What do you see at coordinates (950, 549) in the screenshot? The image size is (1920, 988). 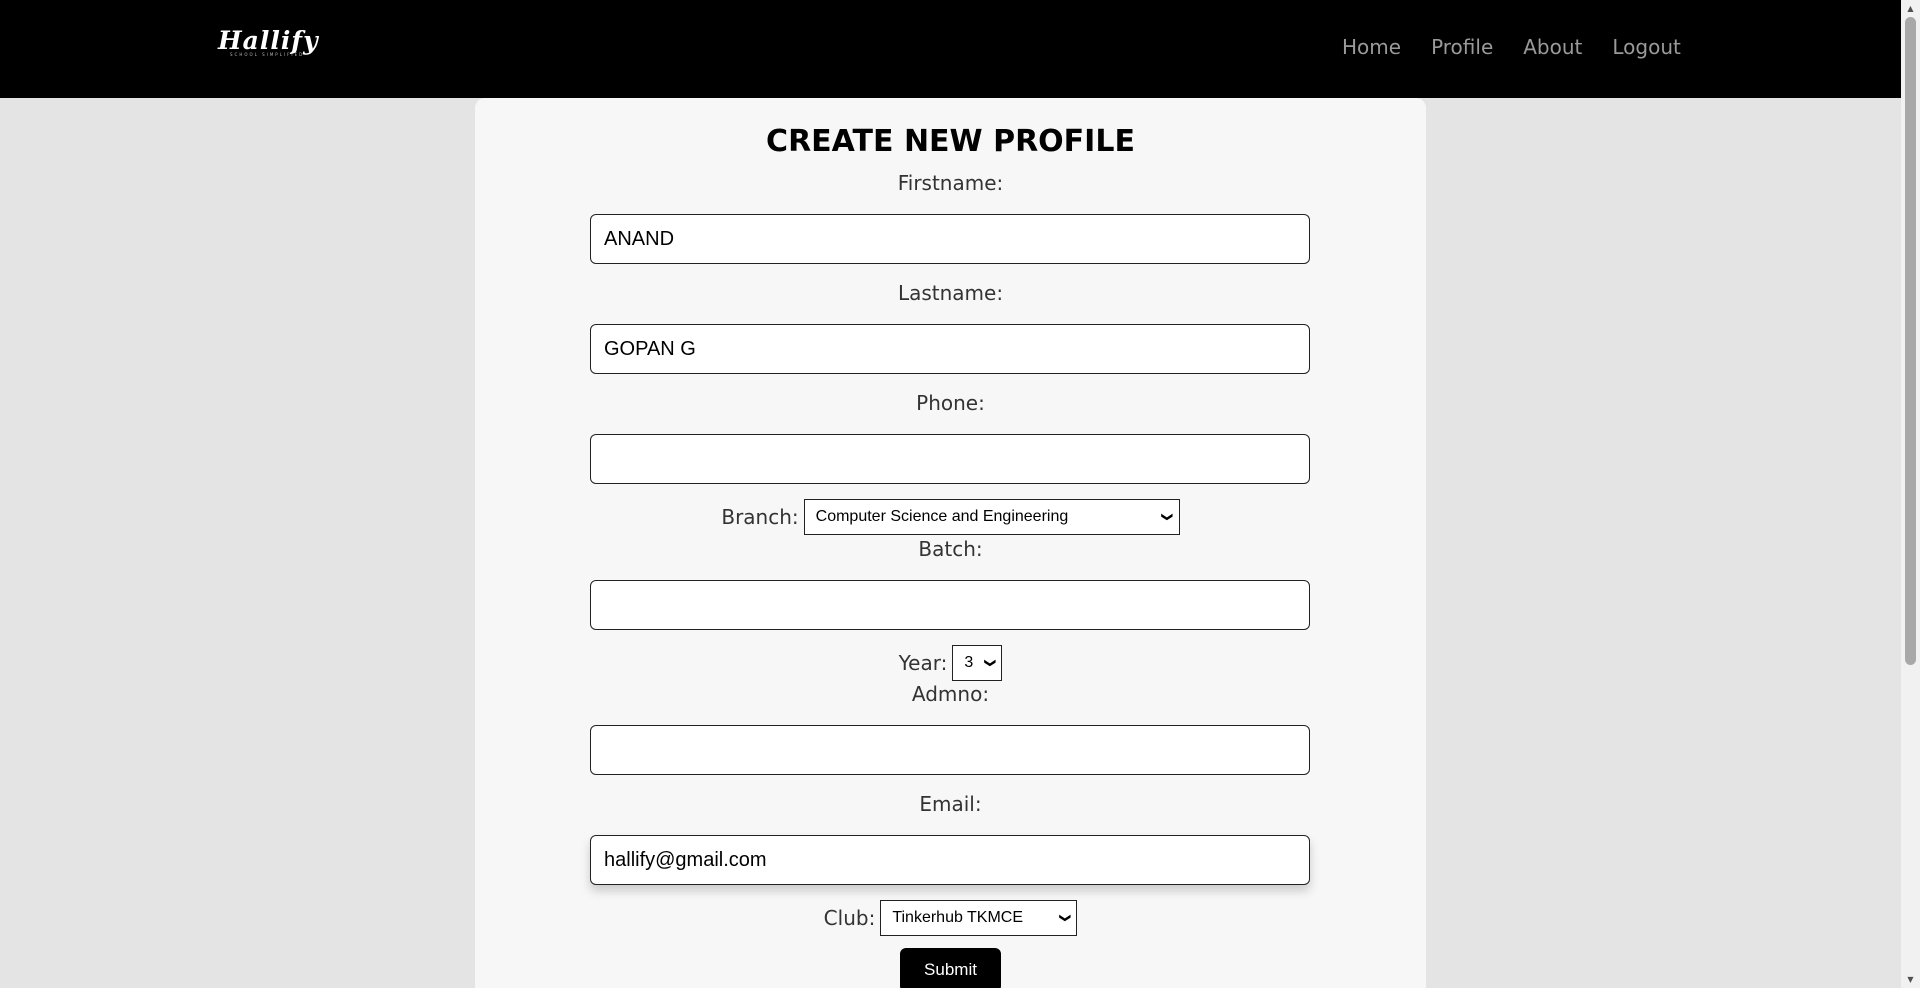 I see `batch-label: Batch:` at bounding box center [950, 549].